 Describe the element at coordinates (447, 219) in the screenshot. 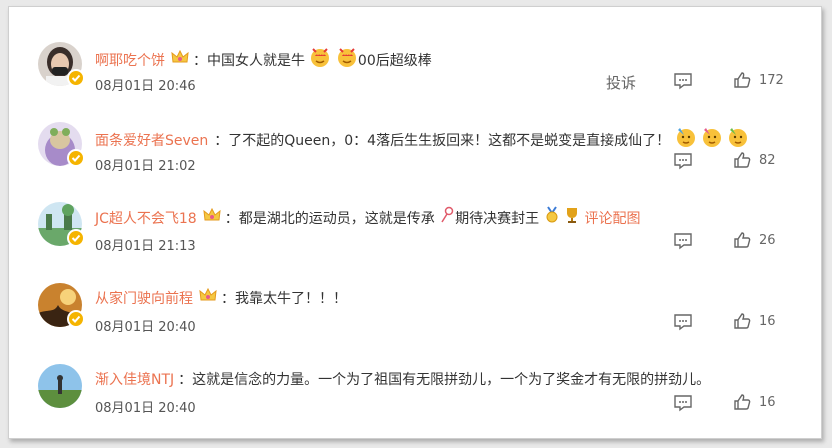

I see `pin-icon` at that location.